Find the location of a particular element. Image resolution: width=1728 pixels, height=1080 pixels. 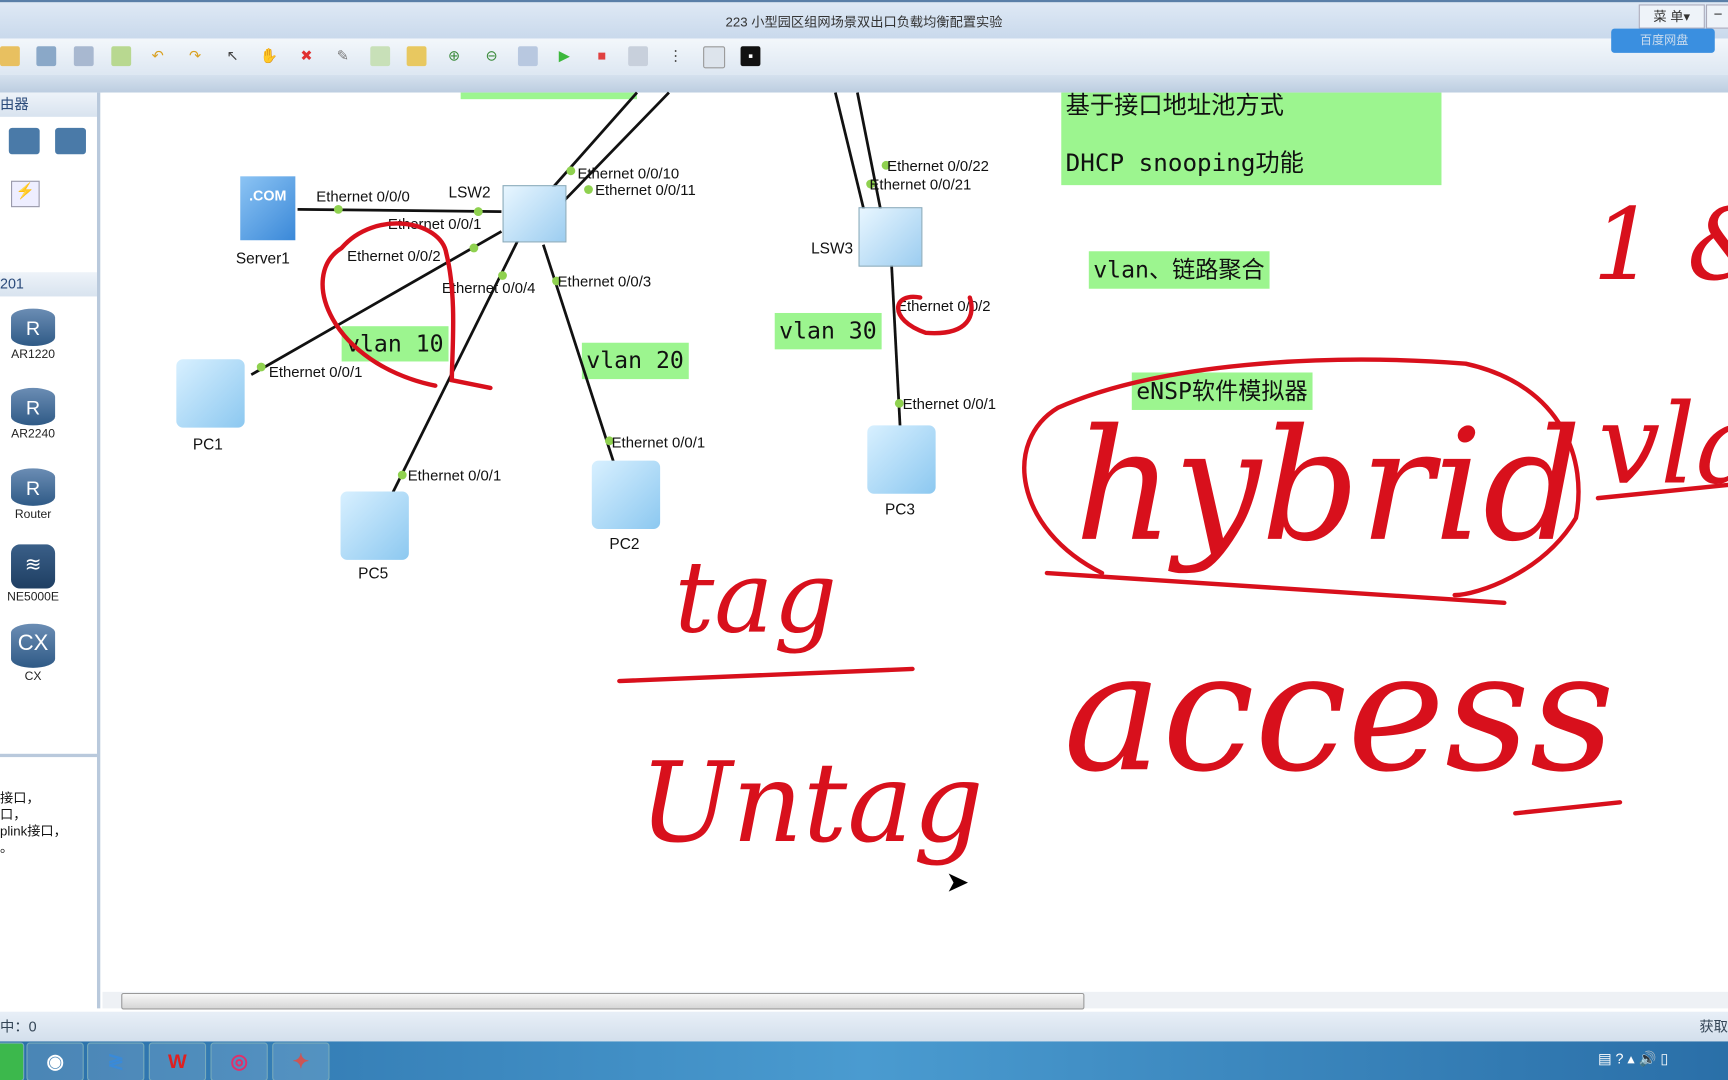

ink-circle-vlan10 is located at coordinates (406, 306).